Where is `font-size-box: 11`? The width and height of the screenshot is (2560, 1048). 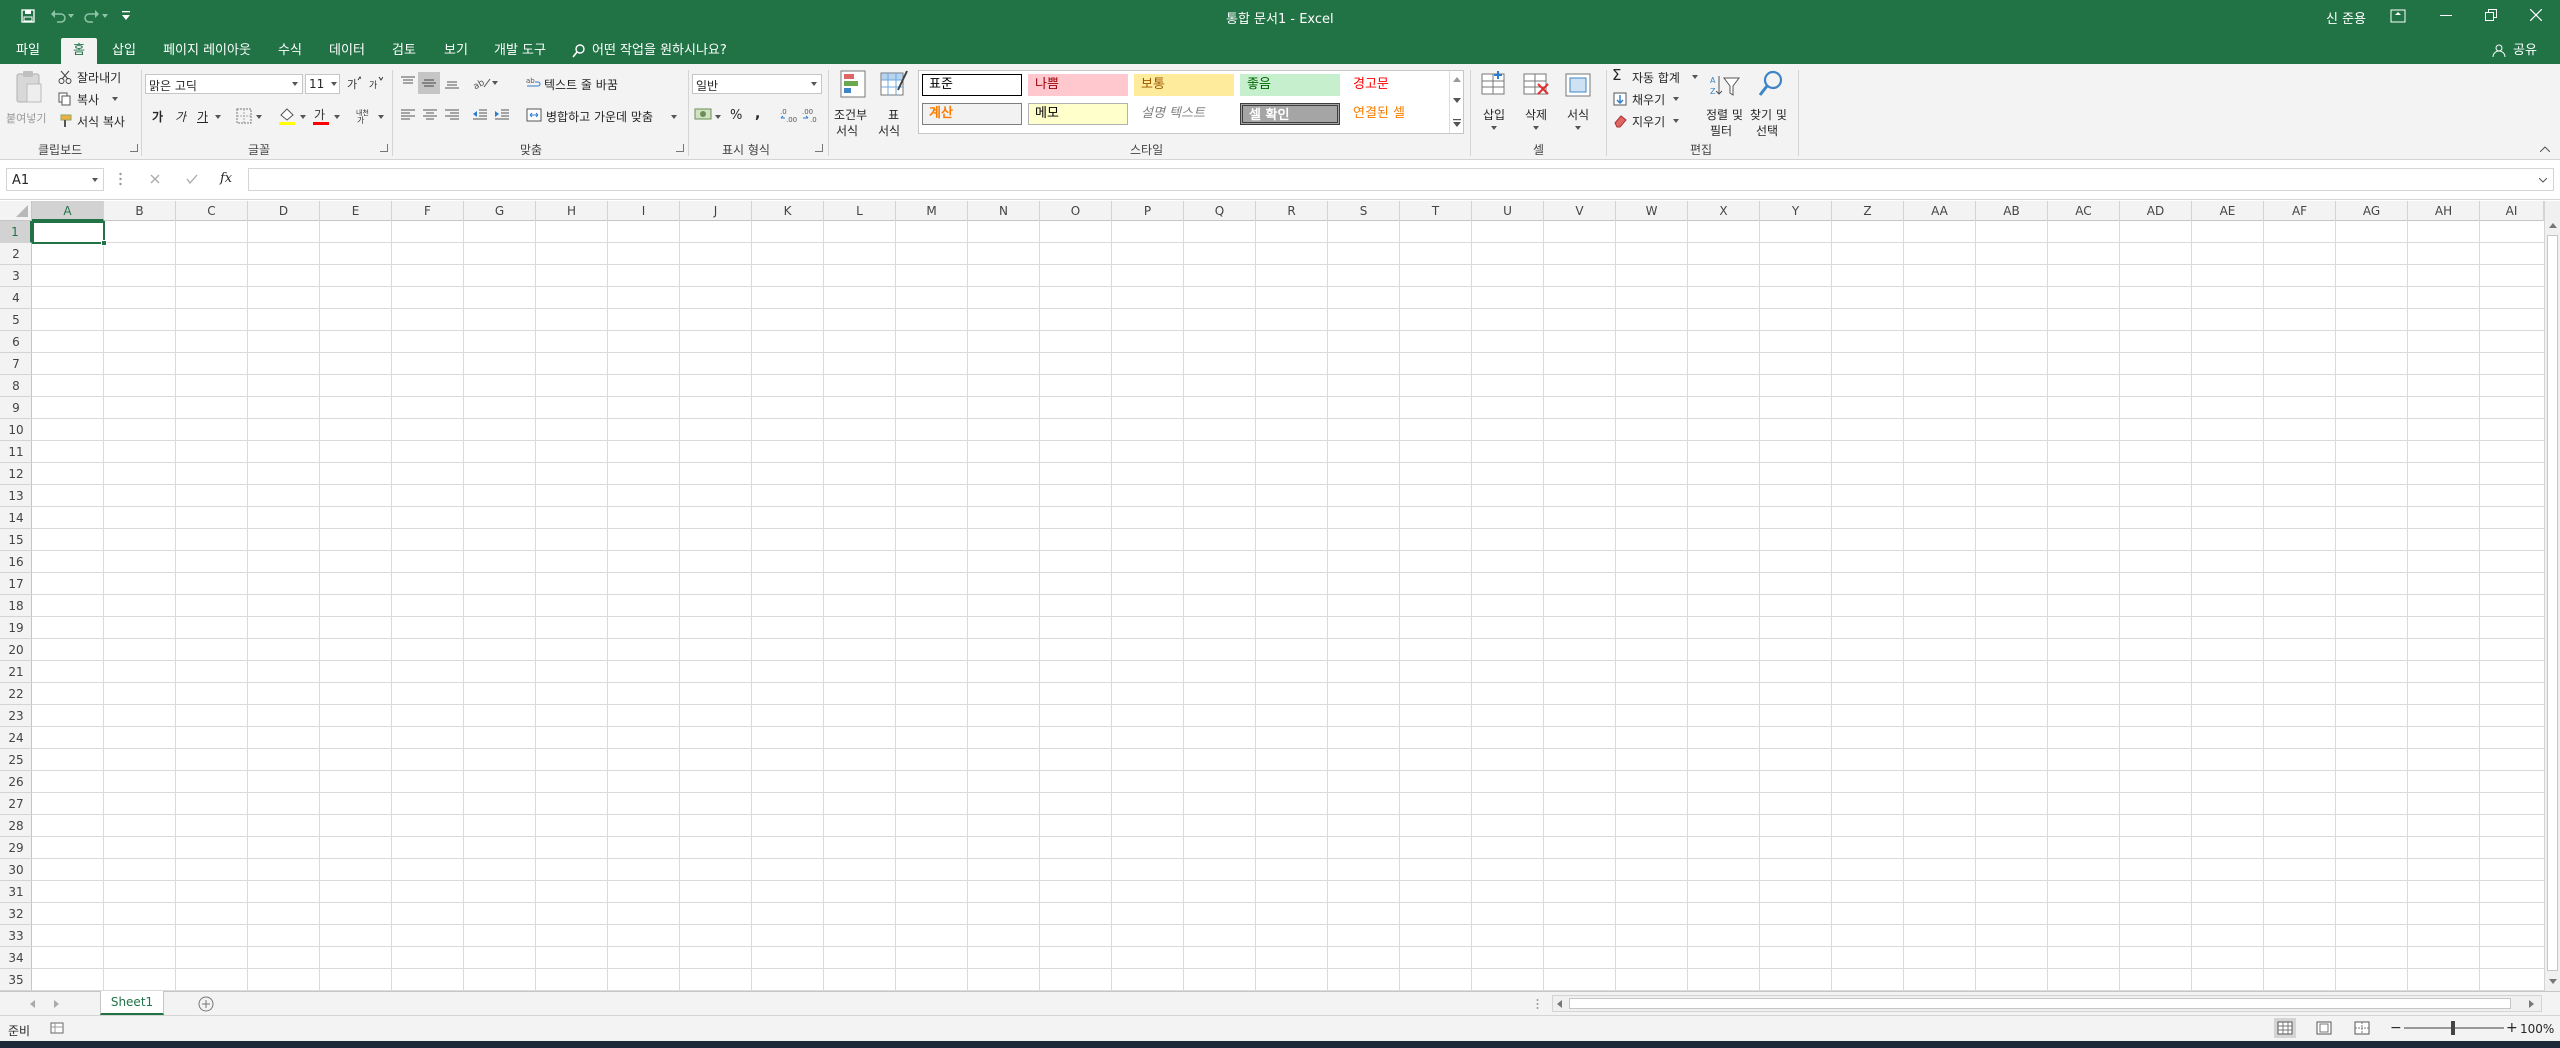 font-size-box: 11 is located at coordinates (322, 84).